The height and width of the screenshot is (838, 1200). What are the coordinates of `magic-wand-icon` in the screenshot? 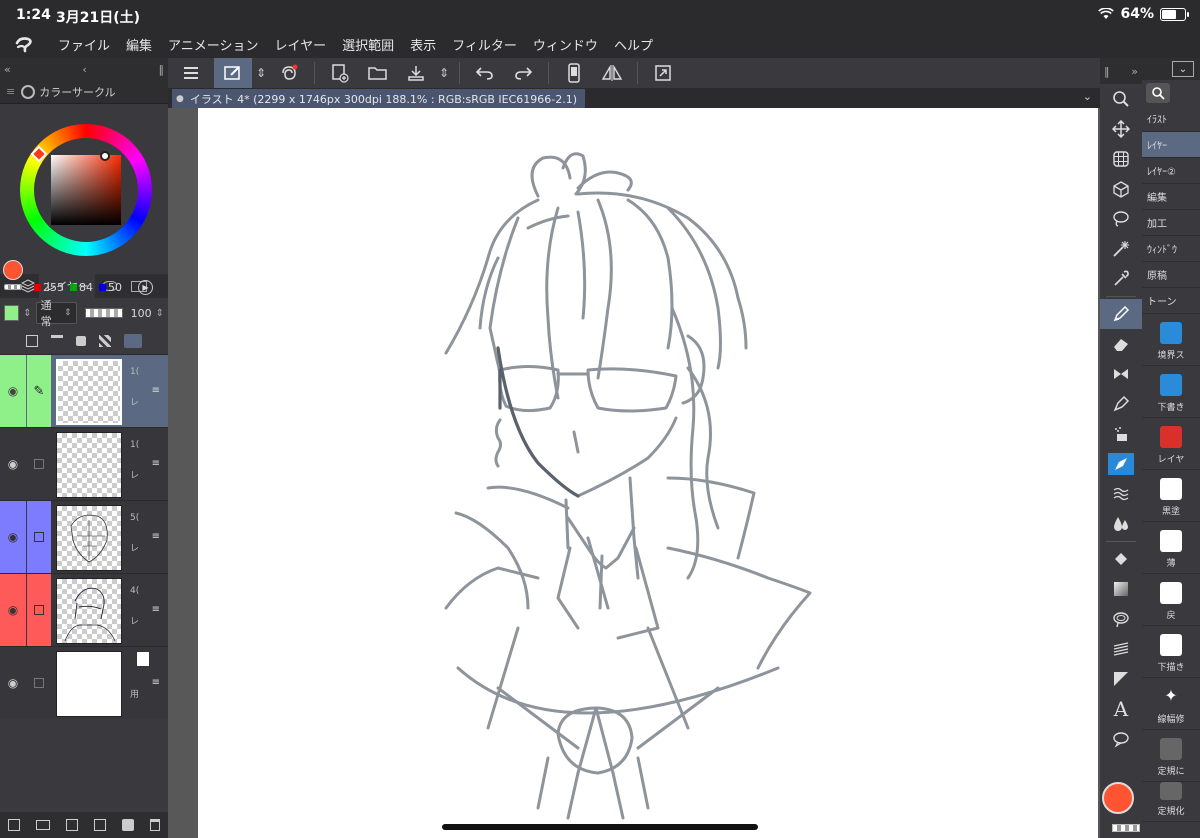 It's located at (1121, 249).